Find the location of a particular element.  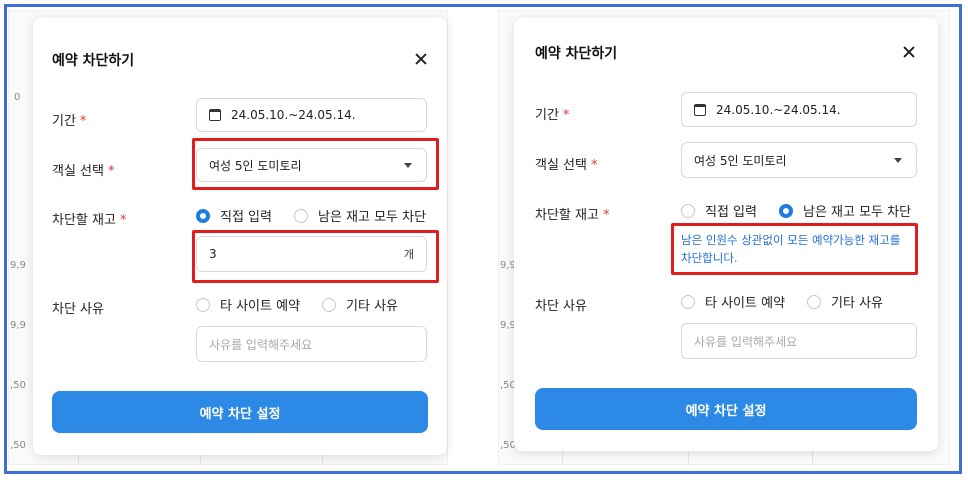

stock-quantity-value: 3 is located at coordinates (213, 254).